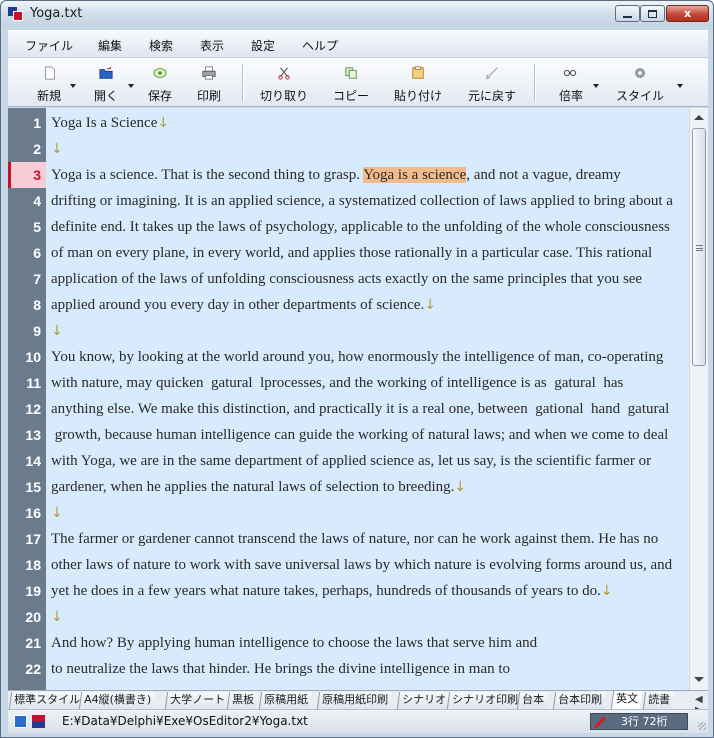 This screenshot has height=738, width=714. What do you see at coordinates (543, 175) in the screenshot?
I see `line-text-after-selection: , and not a vague, dreamy` at bounding box center [543, 175].